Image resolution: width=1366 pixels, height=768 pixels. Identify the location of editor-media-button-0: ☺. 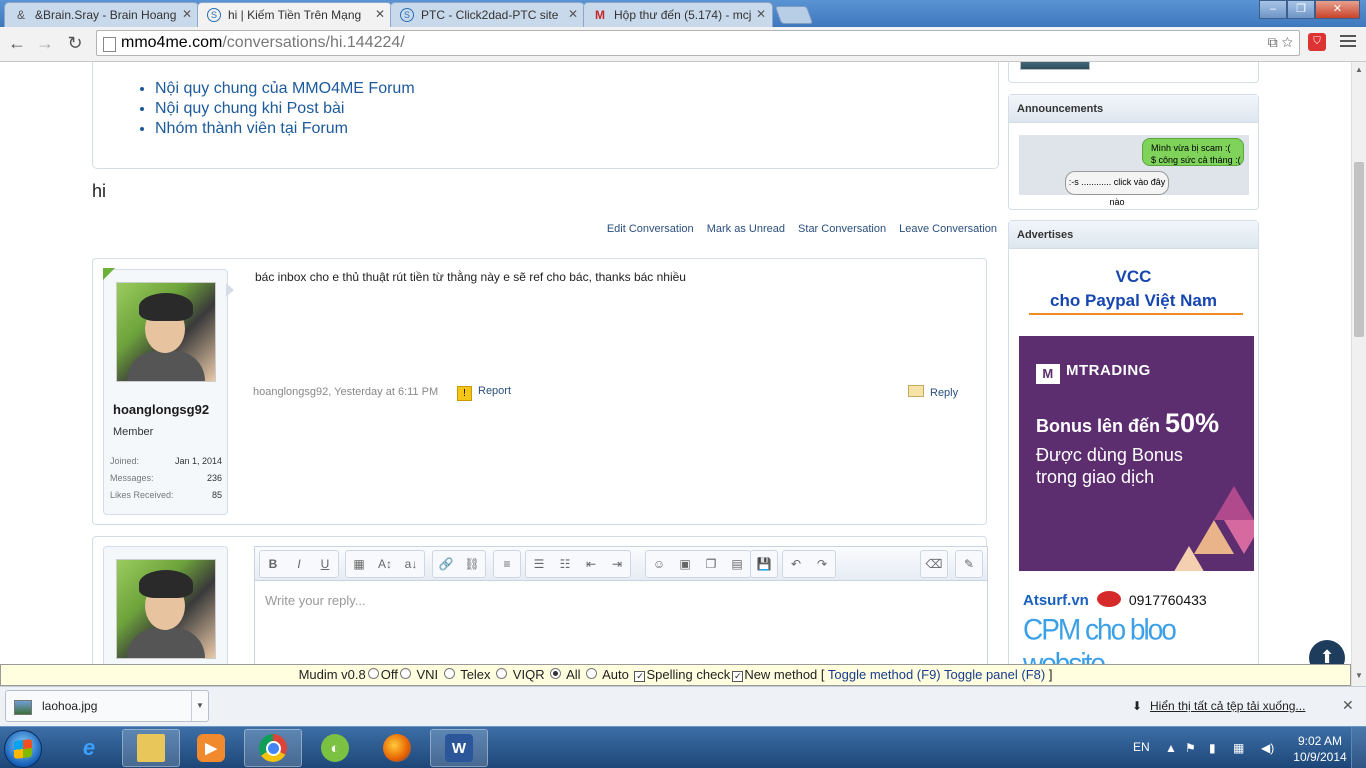
(659, 564).